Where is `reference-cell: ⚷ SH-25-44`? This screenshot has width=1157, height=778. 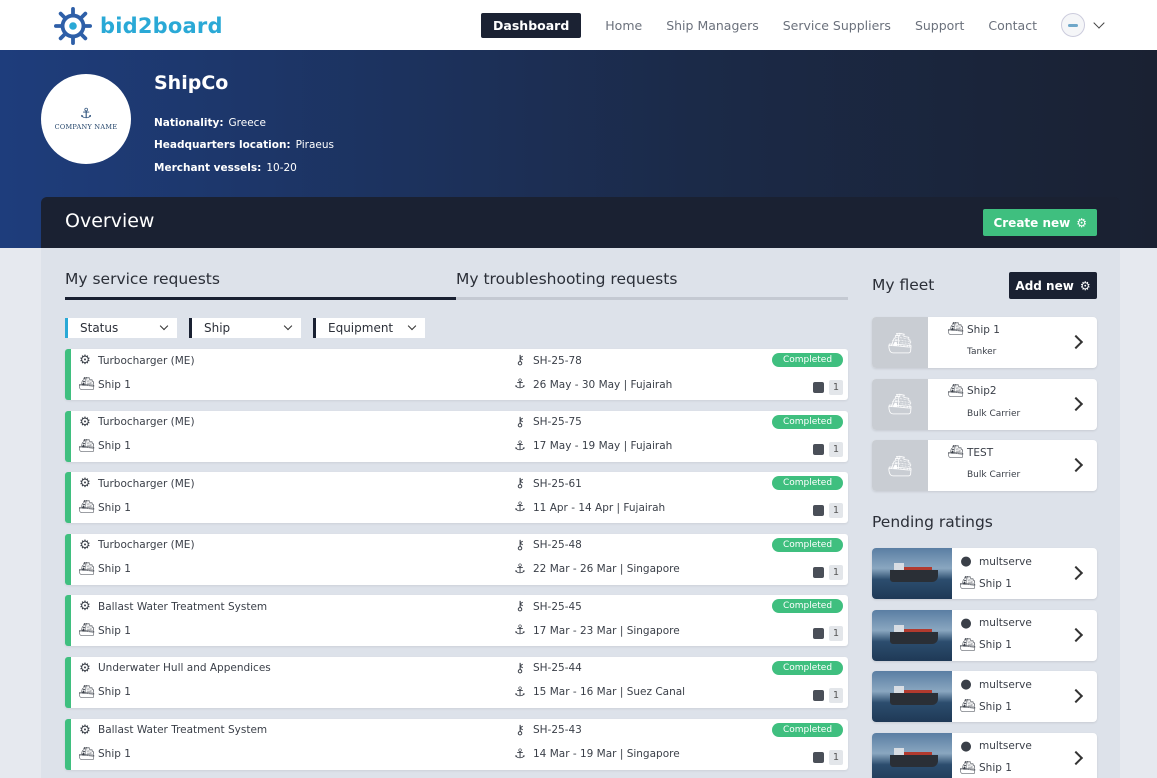 reference-cell: ⚷ SH-25-44 is located at coordinates (547, 668).